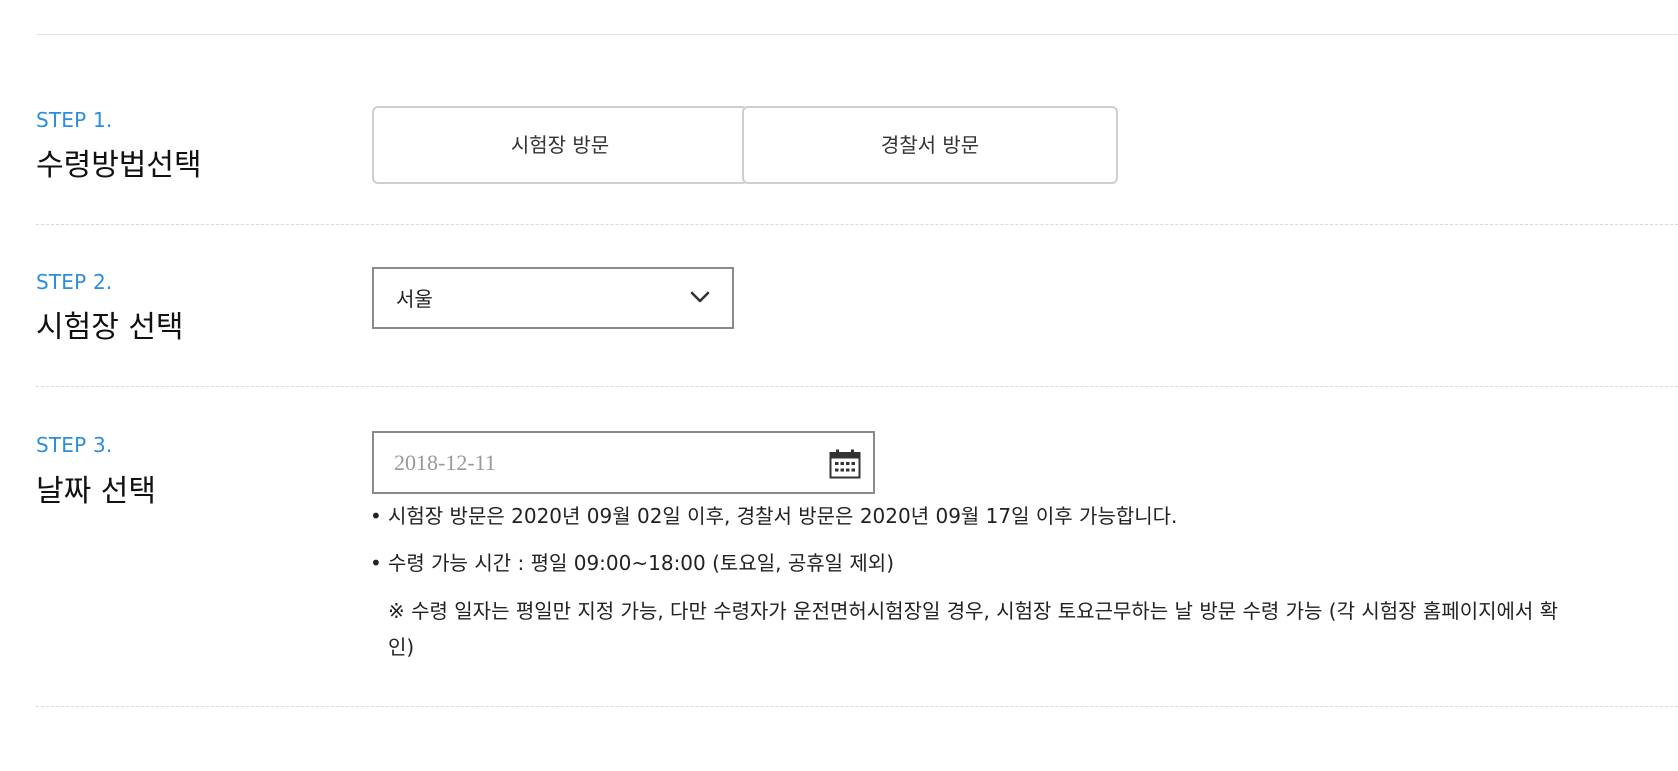  What do you see at coordinates (845, 464) in the screenshot?
I see `calendar-icon` at bounding box center [845, 464].